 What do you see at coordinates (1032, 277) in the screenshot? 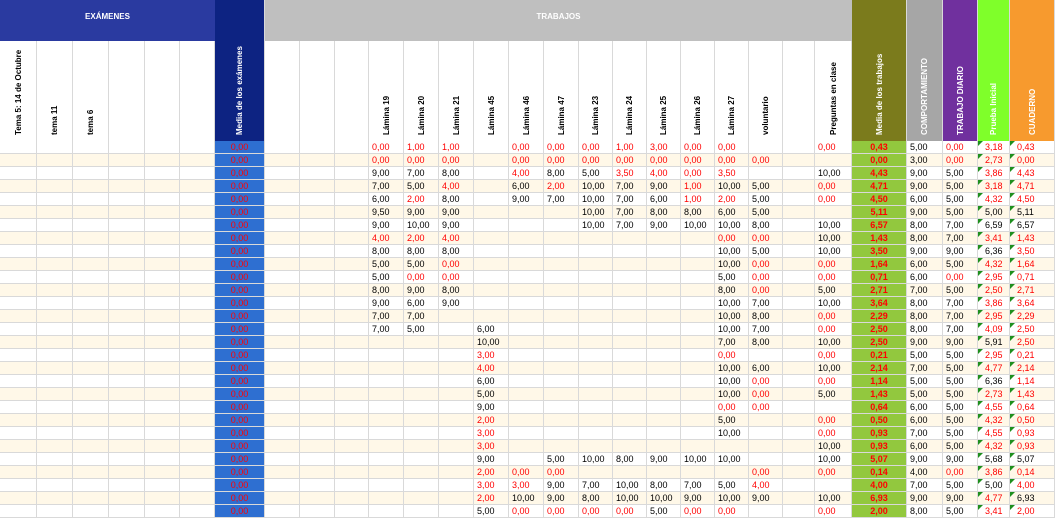
I see `cell-cua: 0,71` at bounding box center [1032, 277].